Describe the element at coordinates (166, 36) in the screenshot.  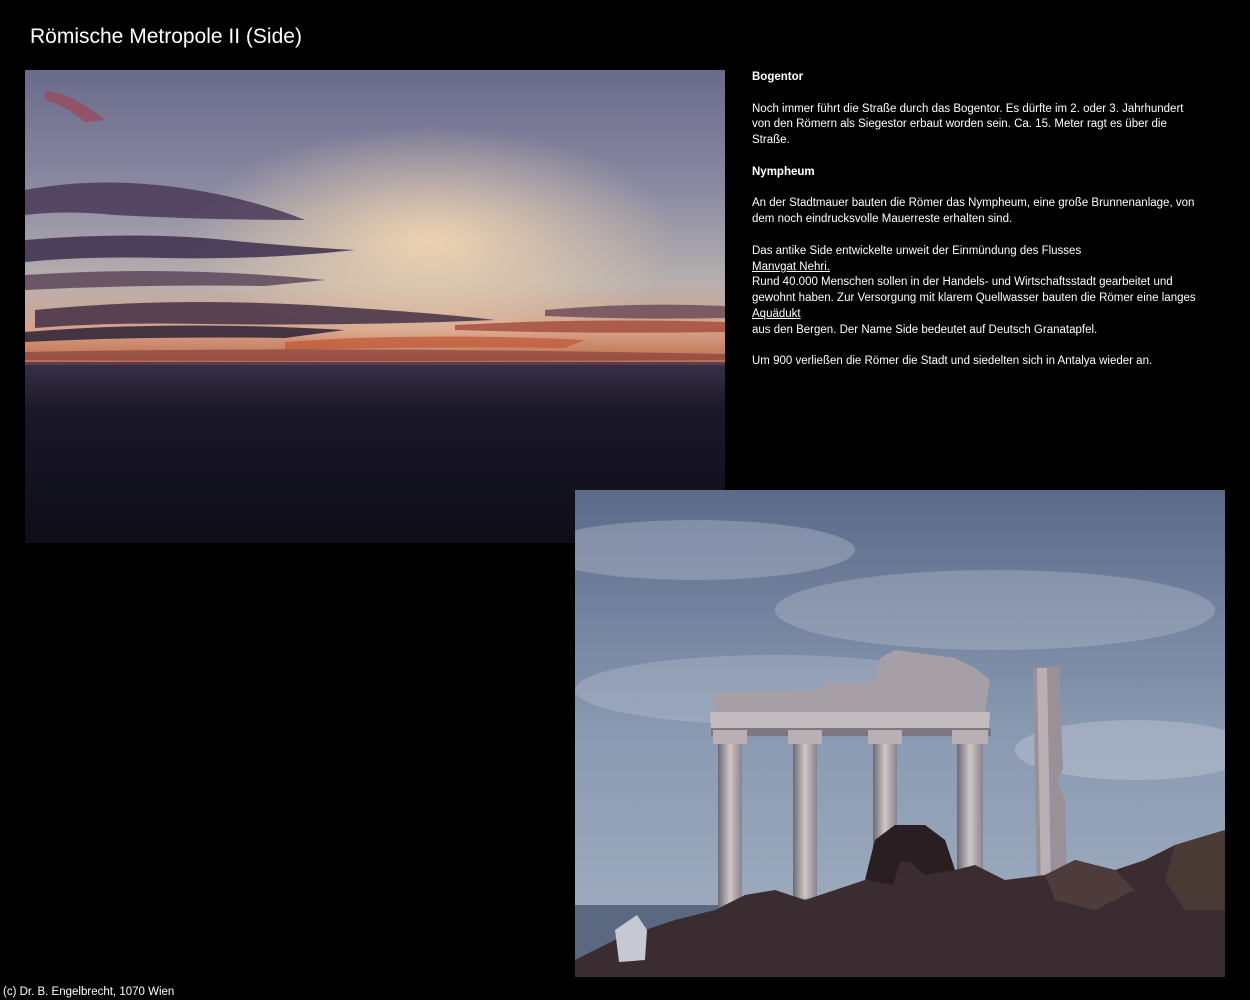
I see `page-title: Römische Metropole II (Side)` at that location.